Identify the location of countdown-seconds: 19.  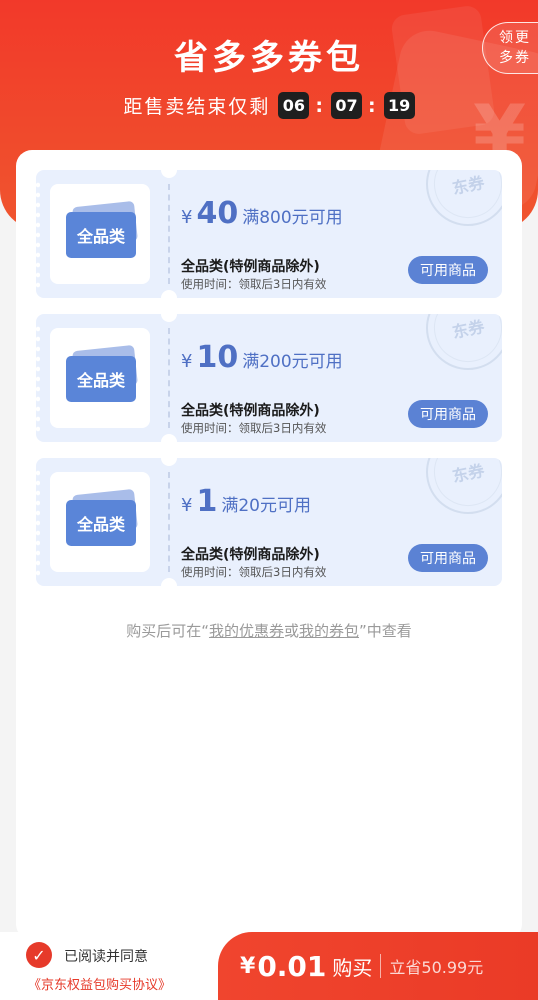
(399, 105).